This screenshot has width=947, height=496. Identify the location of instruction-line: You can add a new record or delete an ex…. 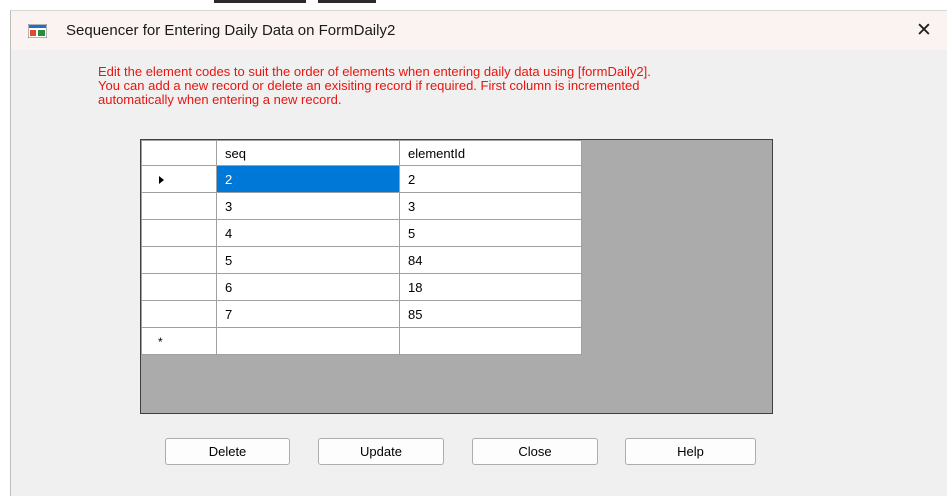
(369, 85).